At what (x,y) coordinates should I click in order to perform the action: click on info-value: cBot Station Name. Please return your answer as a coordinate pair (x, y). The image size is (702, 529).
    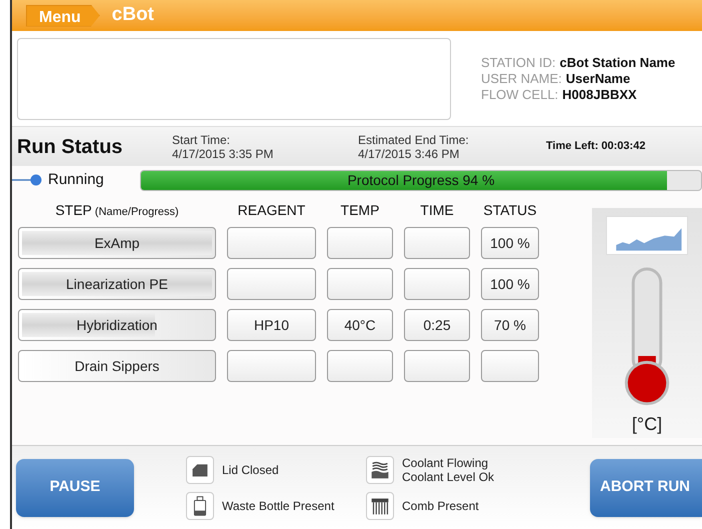
    Looking at the image, I should click on (618, 62).